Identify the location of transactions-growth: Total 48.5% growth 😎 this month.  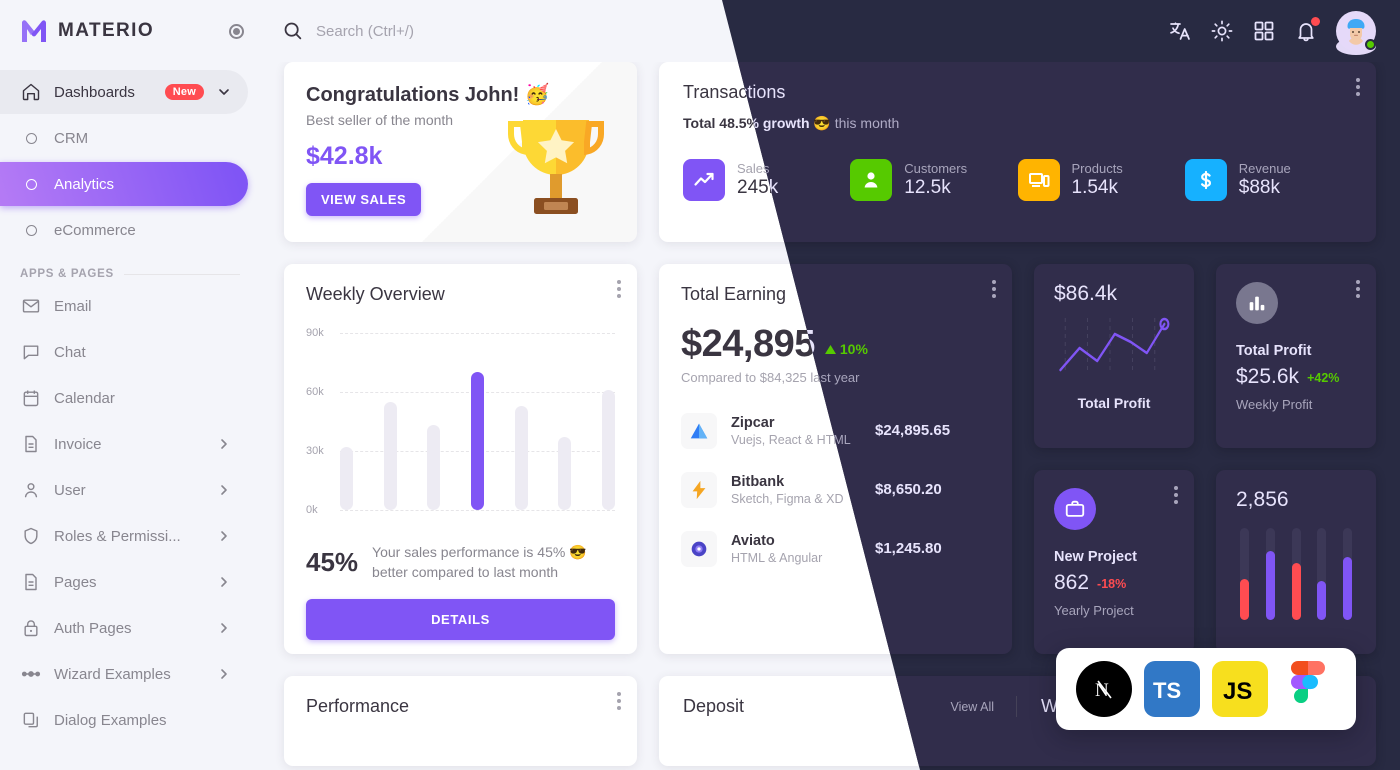
(1037, 123).